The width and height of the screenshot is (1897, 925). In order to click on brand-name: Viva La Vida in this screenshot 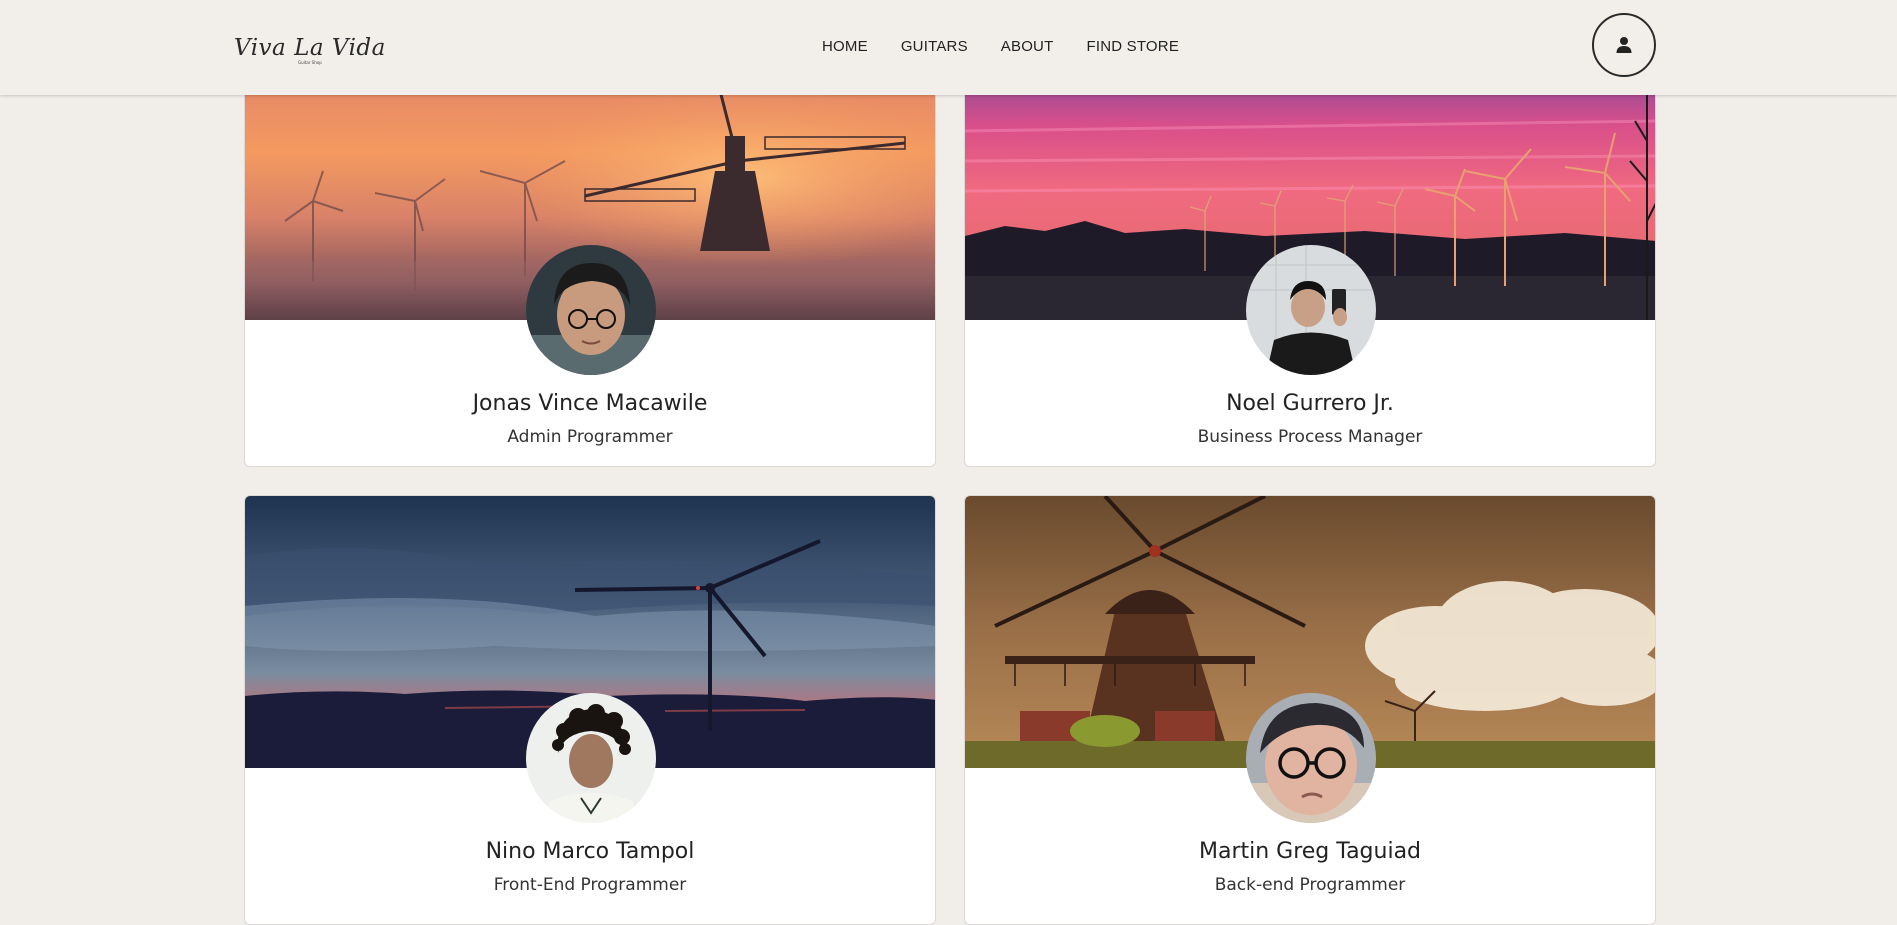, I will do `click(310, 48)`.